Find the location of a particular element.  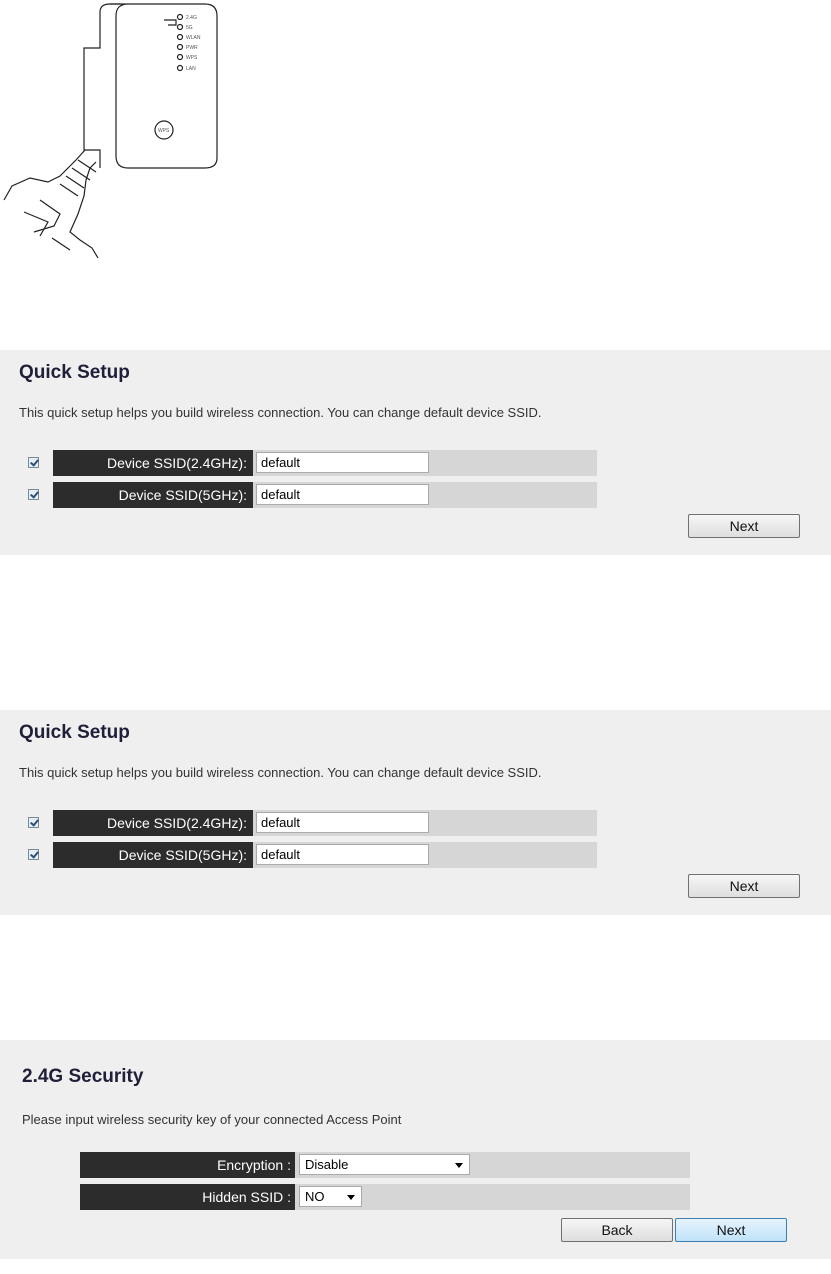

led-label-wlan: WLAN is located at coordinates (193, 38).